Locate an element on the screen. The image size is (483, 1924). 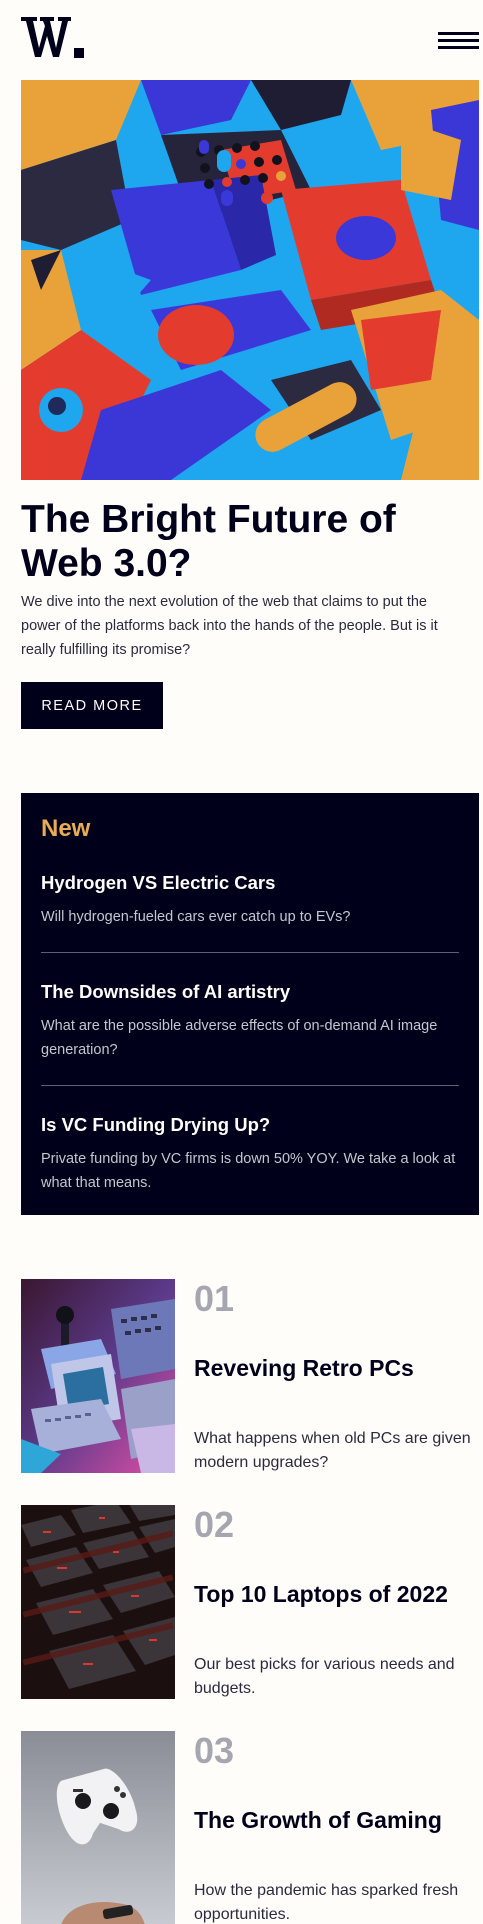
read-more-button: READ MORE is located at coordinates (92, 705).